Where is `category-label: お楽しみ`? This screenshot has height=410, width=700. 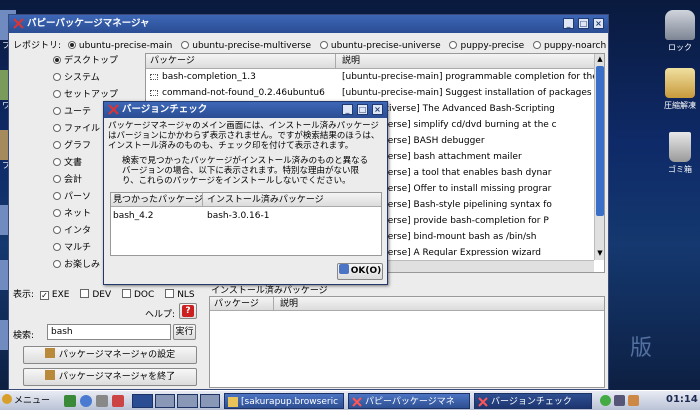 category-label: お楽しみ is located at coordinates (82, 265).